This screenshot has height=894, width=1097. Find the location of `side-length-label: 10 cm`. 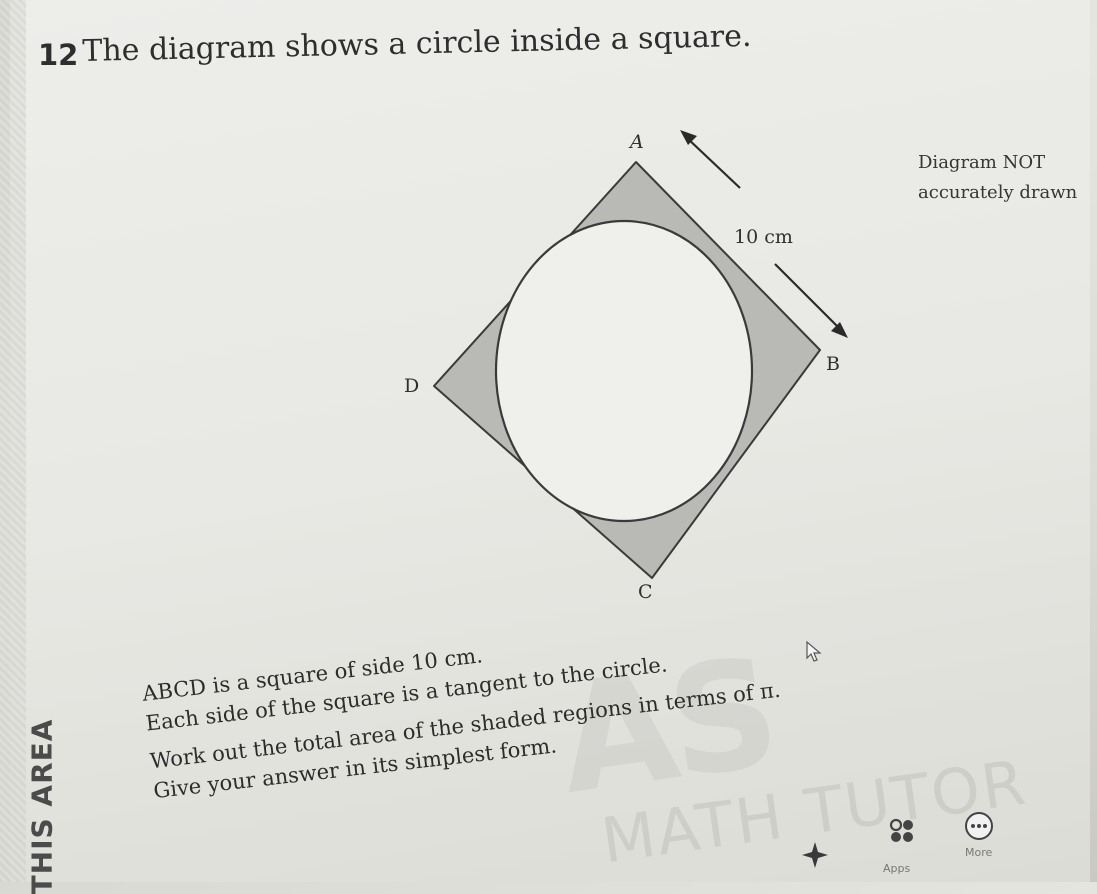

side-length-label: 10 cm is located at coordinates (763, 237).